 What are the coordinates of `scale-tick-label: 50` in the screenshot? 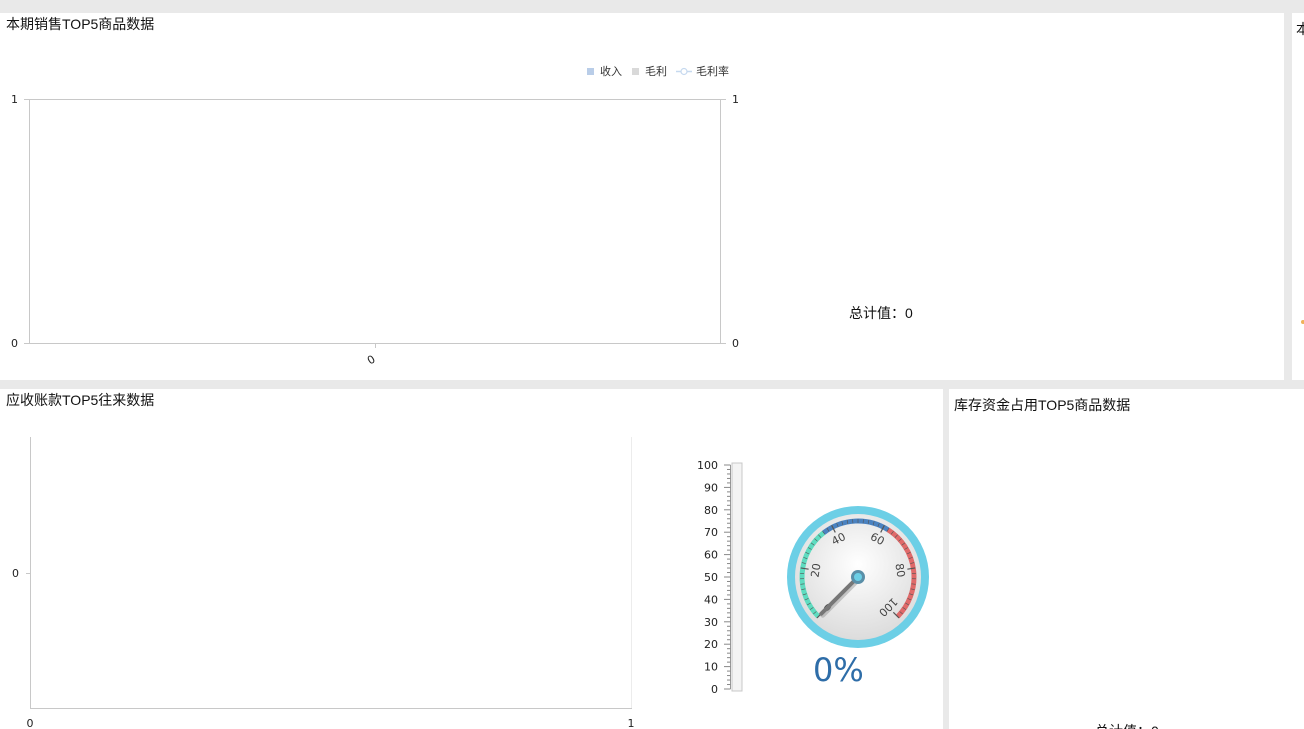 It's located at (711, 577).